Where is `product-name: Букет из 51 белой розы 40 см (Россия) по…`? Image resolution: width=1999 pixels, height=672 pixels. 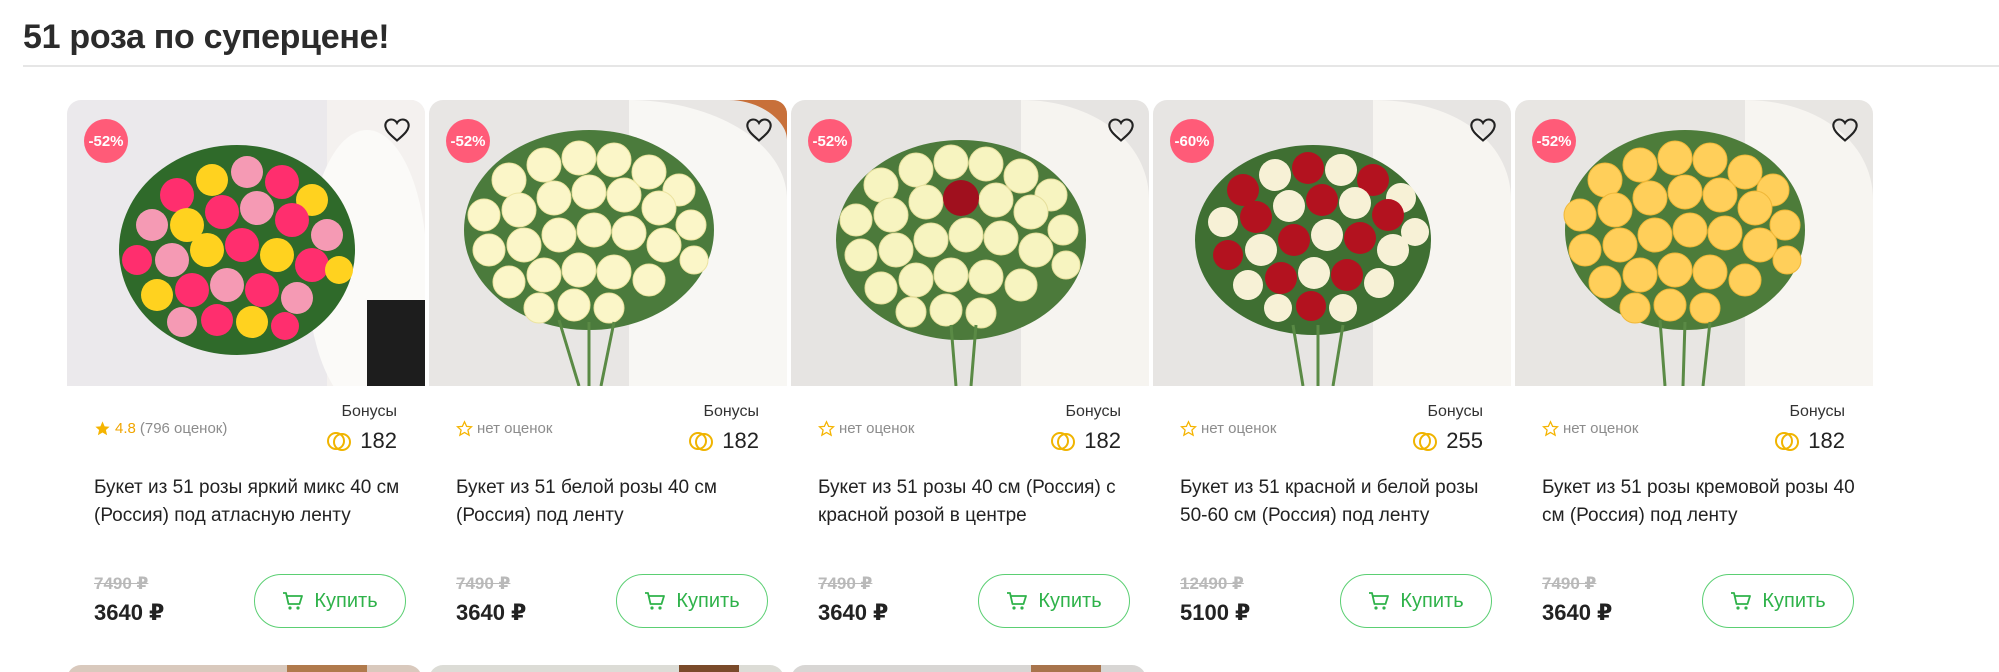
product-name: Букет из 51 белой розы 40 см (Россия) по… is located at coordinates (616, 502).